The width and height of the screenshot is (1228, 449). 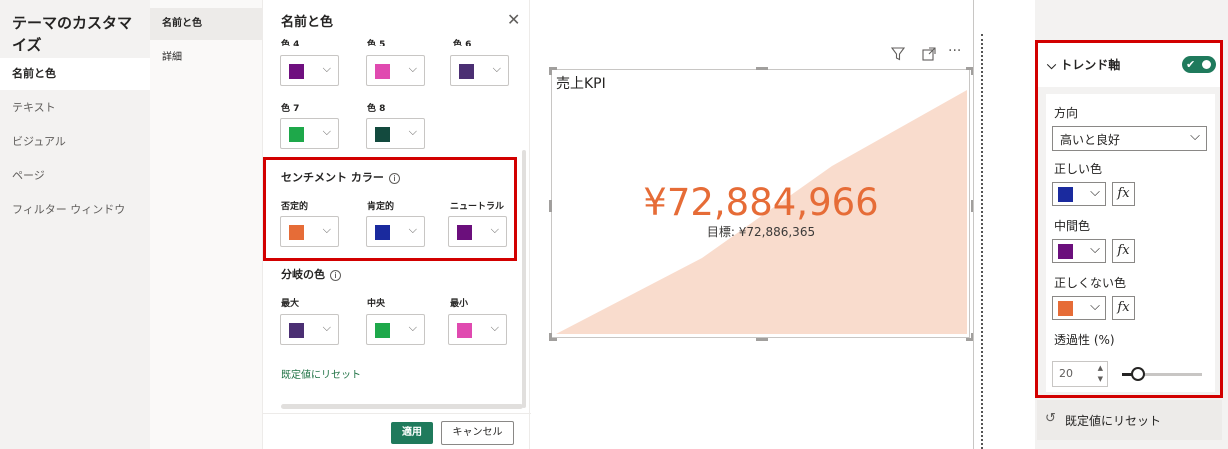 I want to click on color-4-swatch, so click(x=296, y=71).